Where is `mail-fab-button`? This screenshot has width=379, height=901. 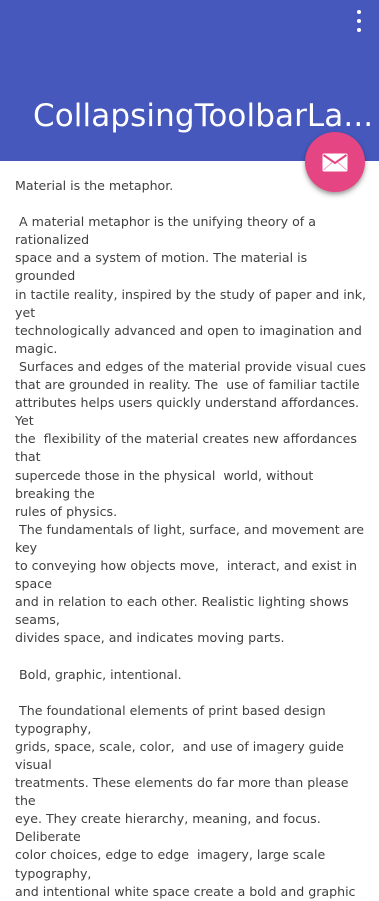
mail-fab-button is located at coordinates (335, 162).